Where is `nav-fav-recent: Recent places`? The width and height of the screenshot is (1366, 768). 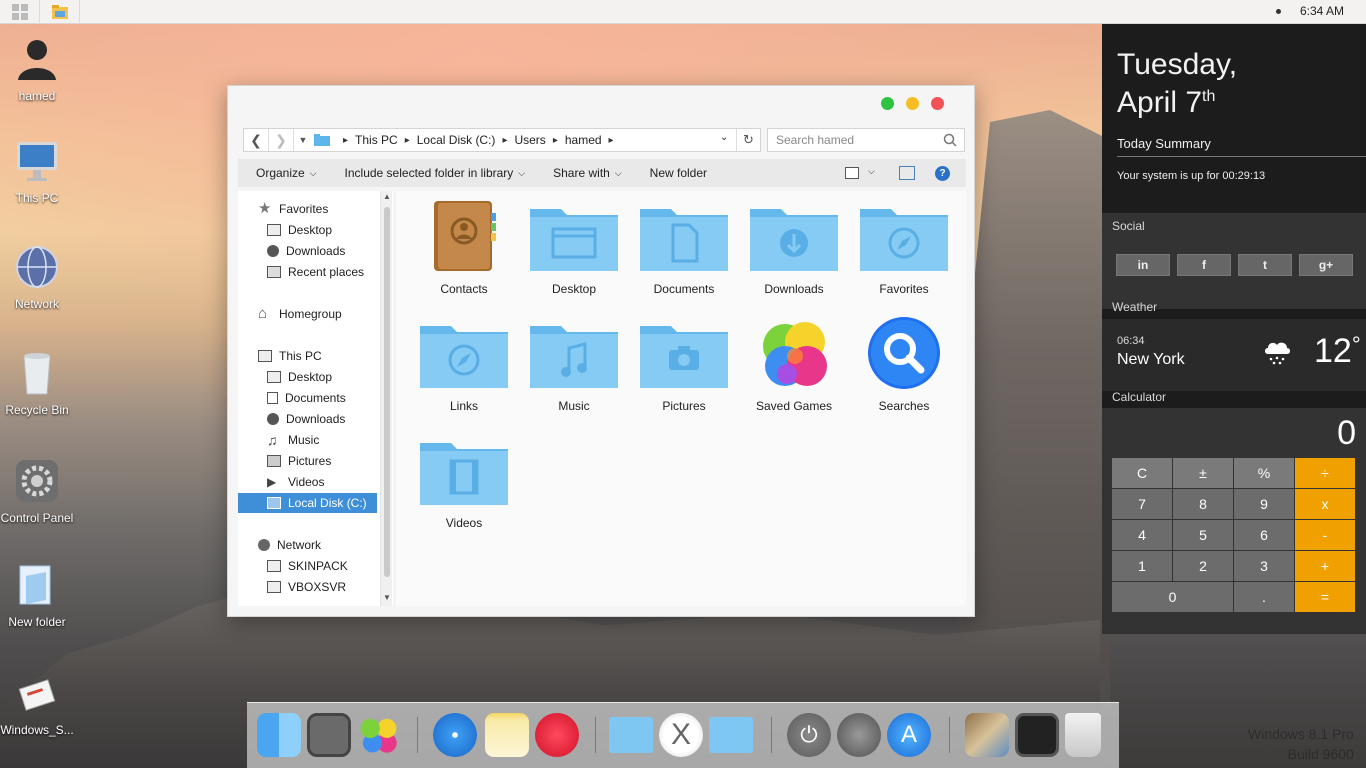 nav-fav-recent: Recent places is located at coordinates (315, 272).